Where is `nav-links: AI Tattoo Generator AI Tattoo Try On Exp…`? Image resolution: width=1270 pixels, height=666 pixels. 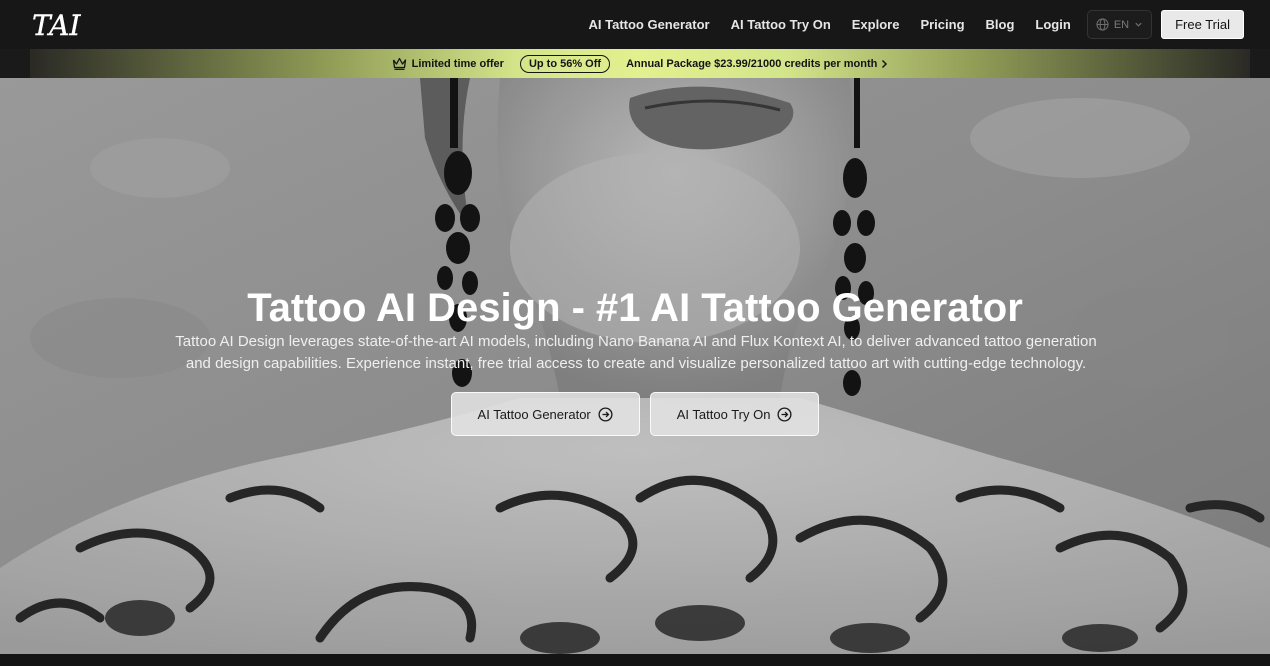 nav-links: AI Tattoo Generator AI Tattoo Try On Exp… is located at coordinates (929, 24).